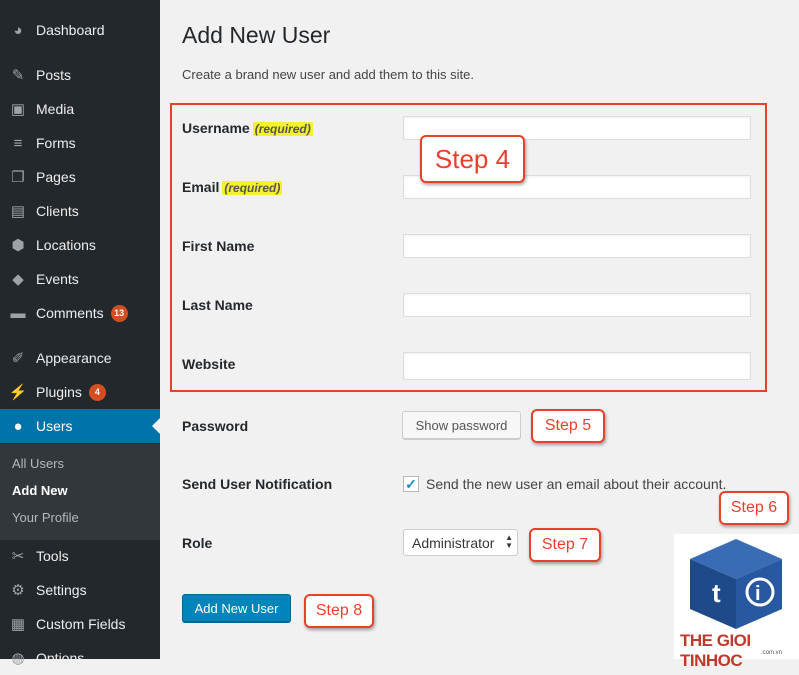  I want to click on sidebar-item-label: Posts, so click(54, 75).